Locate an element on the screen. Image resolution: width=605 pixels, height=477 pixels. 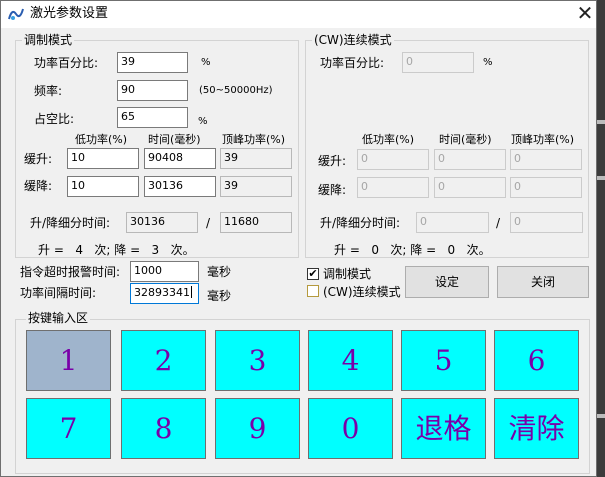
window-title: 激光参数设置 is located at coordinates (69, 13).